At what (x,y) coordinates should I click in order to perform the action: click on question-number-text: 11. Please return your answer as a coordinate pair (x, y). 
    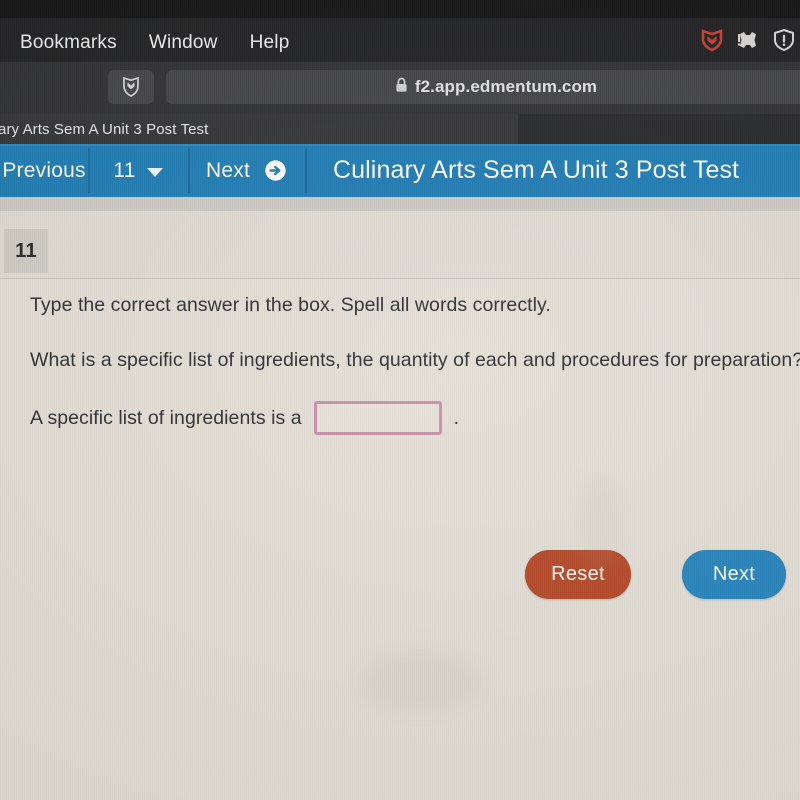
    Looking at the image, I should click on (26, 250).